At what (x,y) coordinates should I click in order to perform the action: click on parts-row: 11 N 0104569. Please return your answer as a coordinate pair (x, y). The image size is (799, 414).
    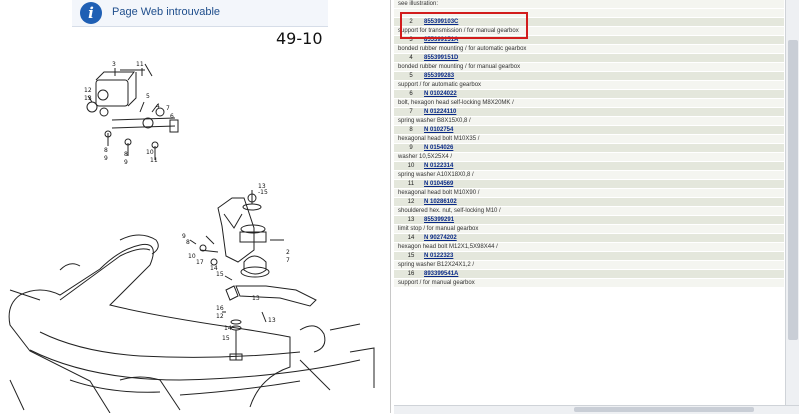
    Looking at the image, I should click on (589, 184).